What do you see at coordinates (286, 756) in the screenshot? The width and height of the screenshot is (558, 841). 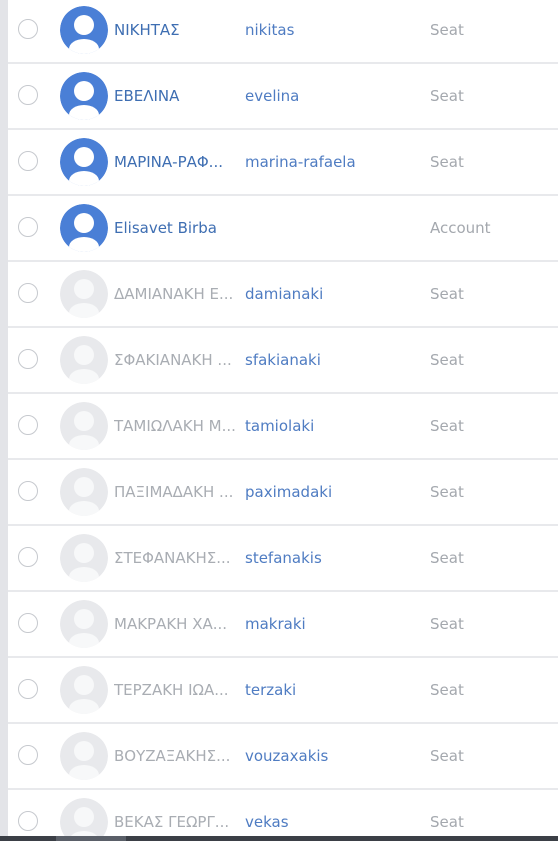 I see `user-username: vouzaxakis` at bounding box center [286, 756].